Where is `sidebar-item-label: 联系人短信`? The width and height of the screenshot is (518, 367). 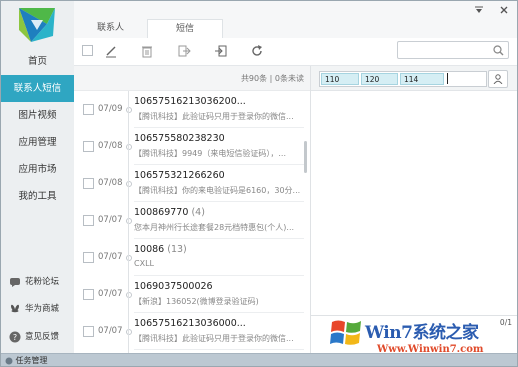 sidebar-item-label: 联系人短信 is located at coordinates (37, 88).